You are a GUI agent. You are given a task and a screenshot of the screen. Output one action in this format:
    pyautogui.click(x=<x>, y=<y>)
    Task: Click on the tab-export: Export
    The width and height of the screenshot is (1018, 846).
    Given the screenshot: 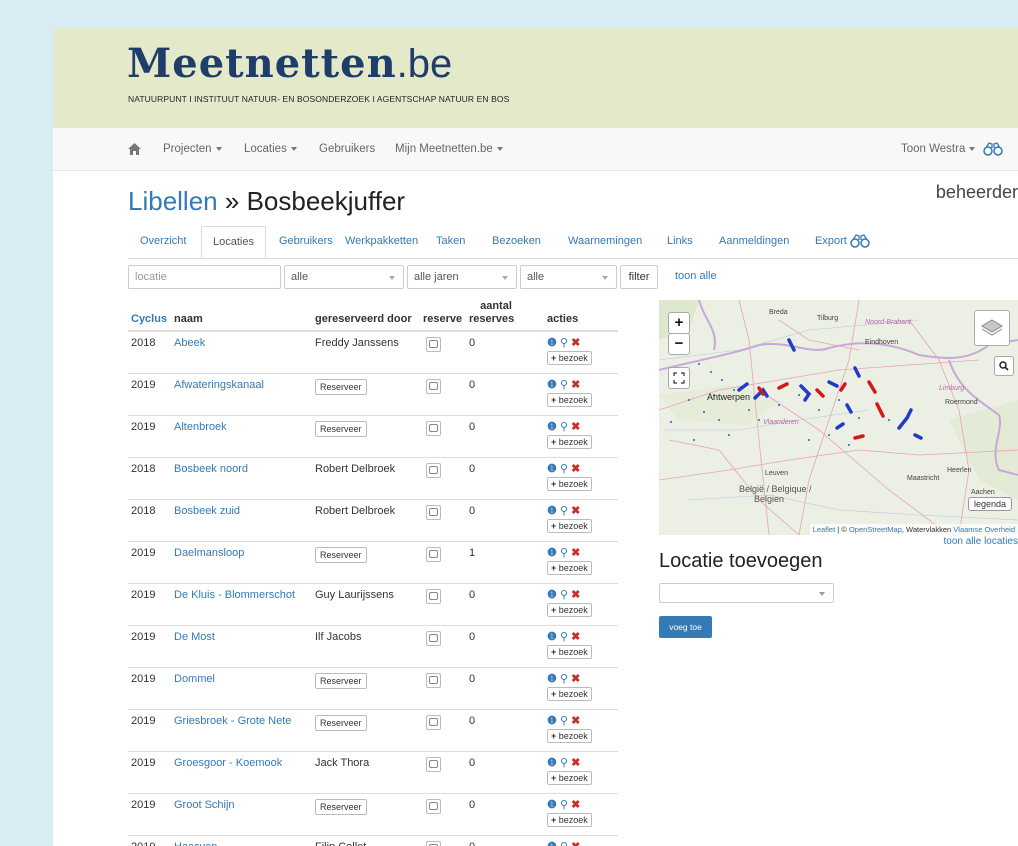 What is the action you would take?
    pyautogui.click(x=842, y=242)
    